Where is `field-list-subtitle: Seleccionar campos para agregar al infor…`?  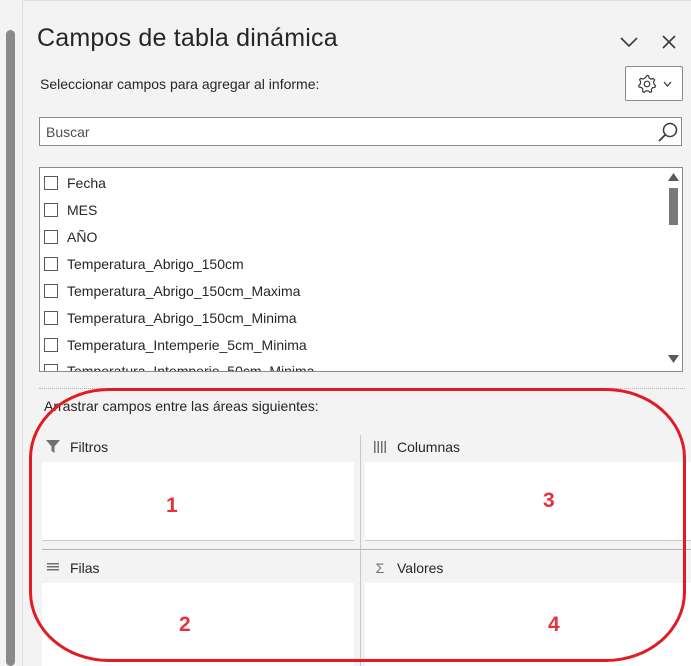 field-list-subtitle: Seleccionar campos para agregar al infor… is located at coordinates (180, 84).